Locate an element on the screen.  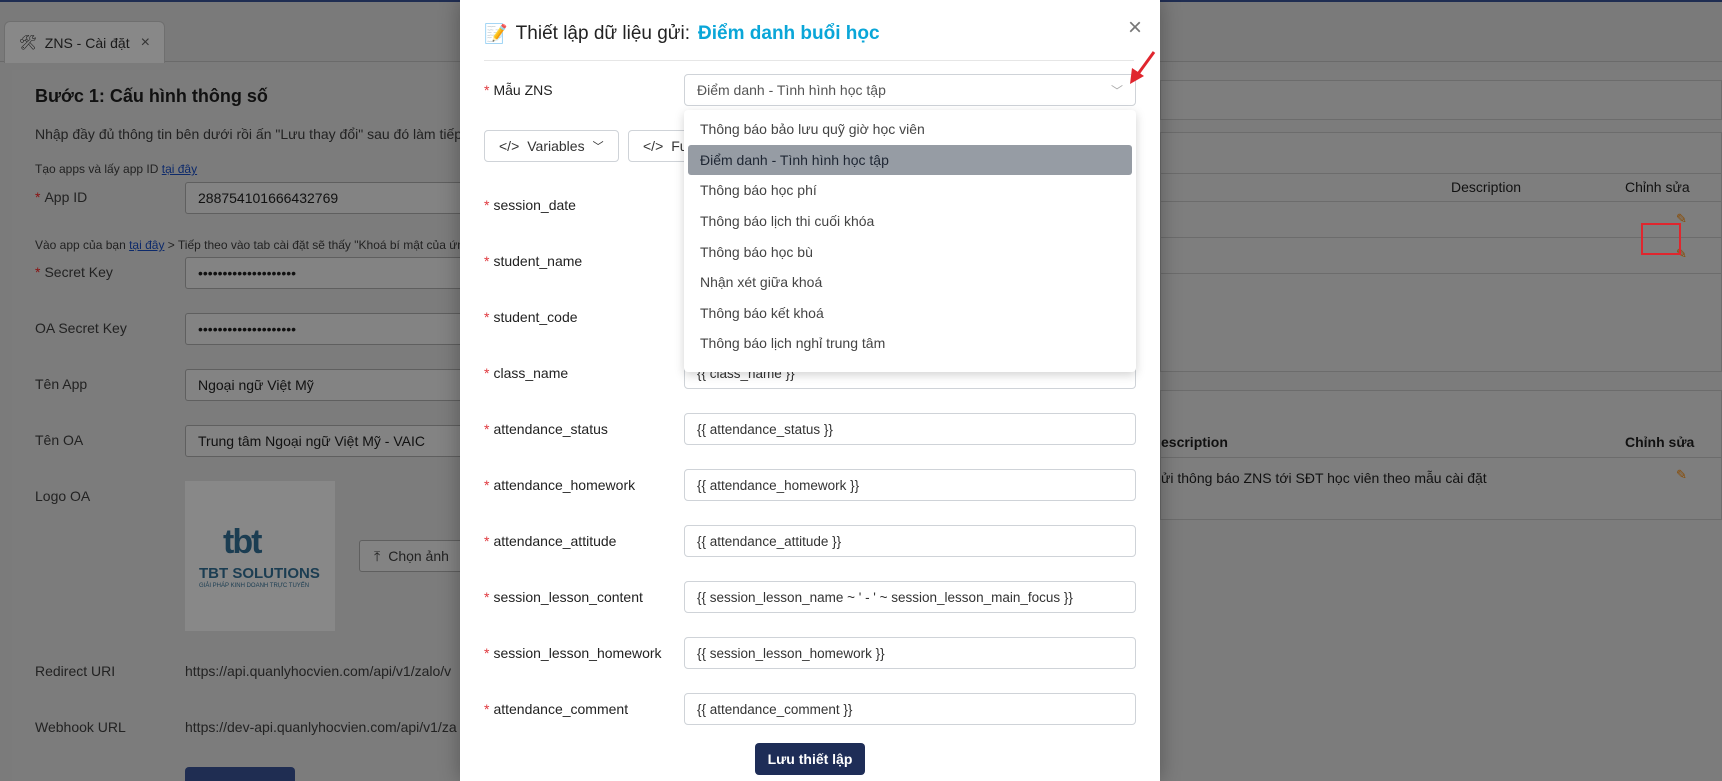
apps-hint: Tạo apps và lấy app ID tại đây is located at coordinates (116, 169).